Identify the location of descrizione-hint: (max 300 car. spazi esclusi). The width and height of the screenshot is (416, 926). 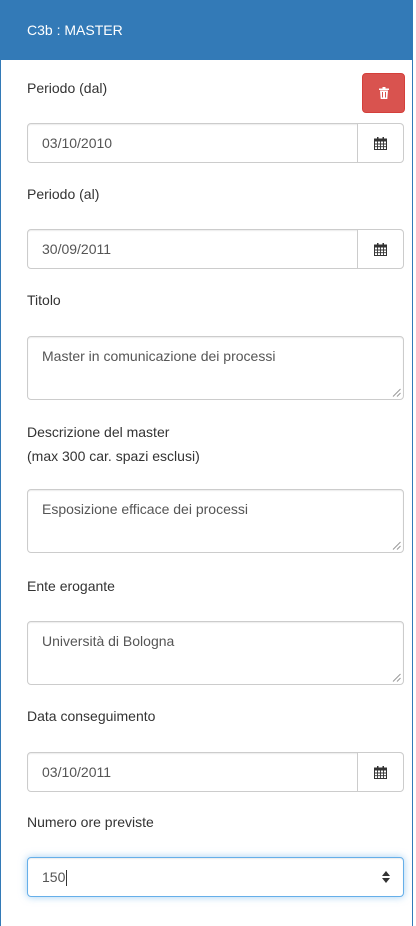
(113, 456).